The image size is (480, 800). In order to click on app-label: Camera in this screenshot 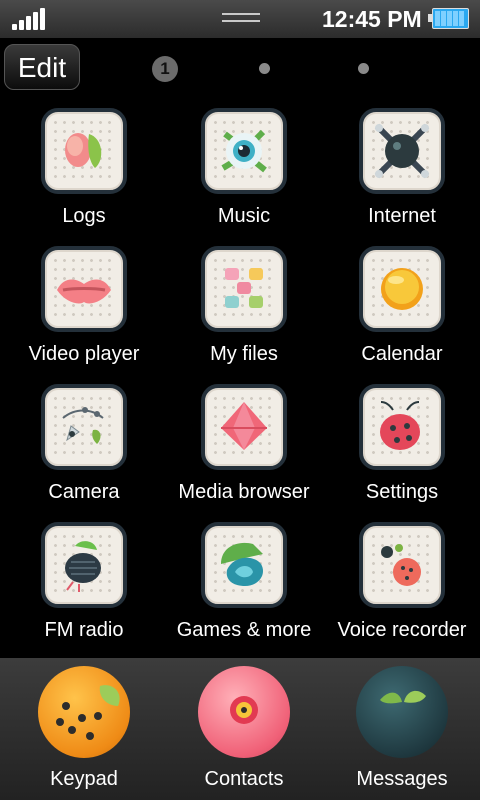, I will do `click(84, 492)`.